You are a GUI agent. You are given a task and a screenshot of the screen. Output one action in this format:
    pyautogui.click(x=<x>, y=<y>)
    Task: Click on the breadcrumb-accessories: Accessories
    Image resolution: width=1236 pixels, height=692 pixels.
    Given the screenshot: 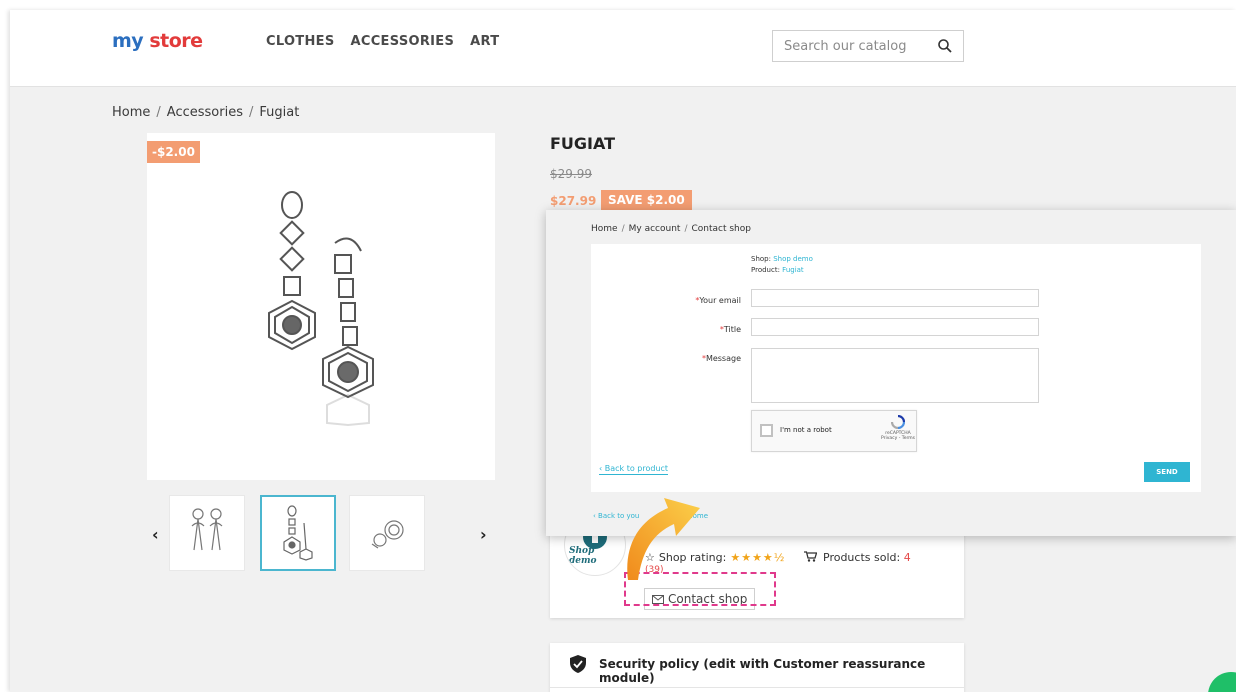 What is the action you would take?
    pyautogui.click(x=205, y=112)
    